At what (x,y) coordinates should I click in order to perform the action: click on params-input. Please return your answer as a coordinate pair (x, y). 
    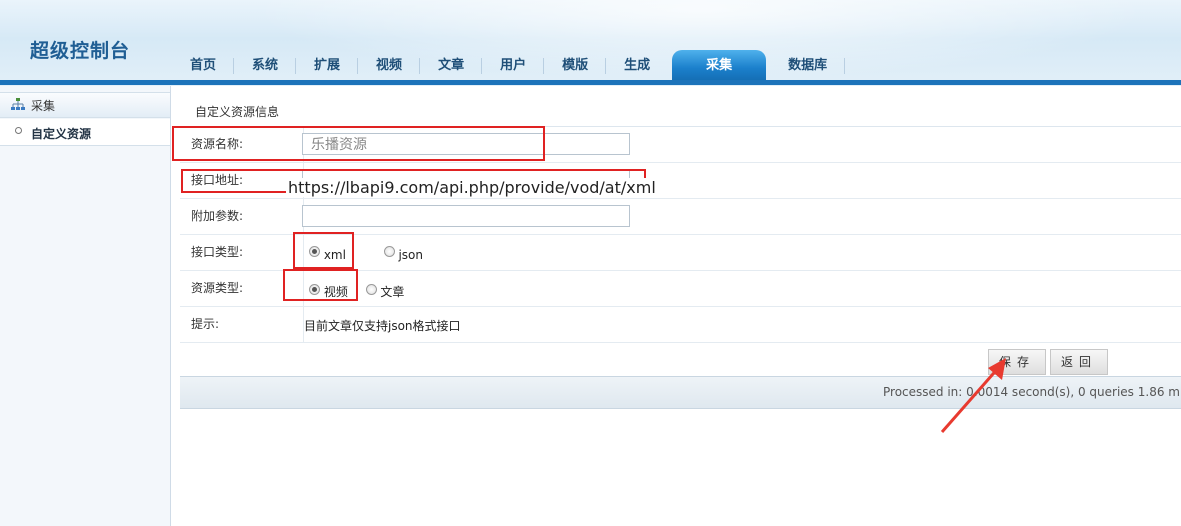
    Looking at the image, I should click on (466, 216).